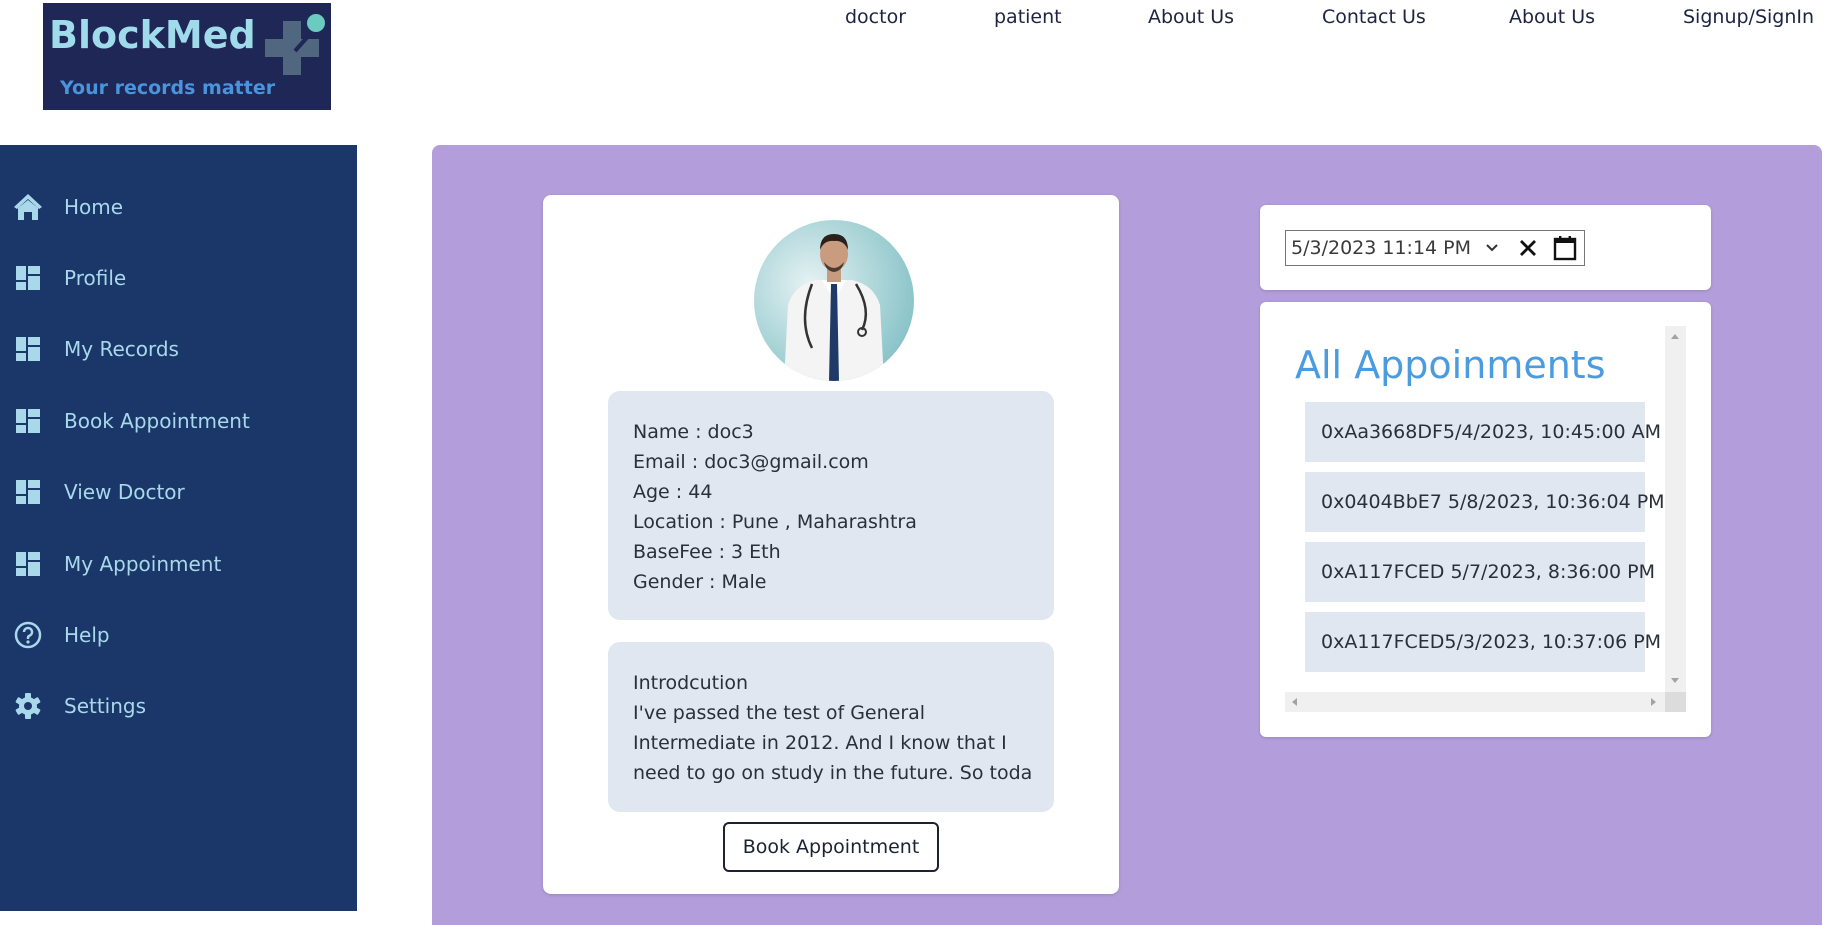  What do you see at coordinates (1653, 702) in the screenshot?
I see `scroll-right-arrow-icon` at bounding box center [1653, 702].